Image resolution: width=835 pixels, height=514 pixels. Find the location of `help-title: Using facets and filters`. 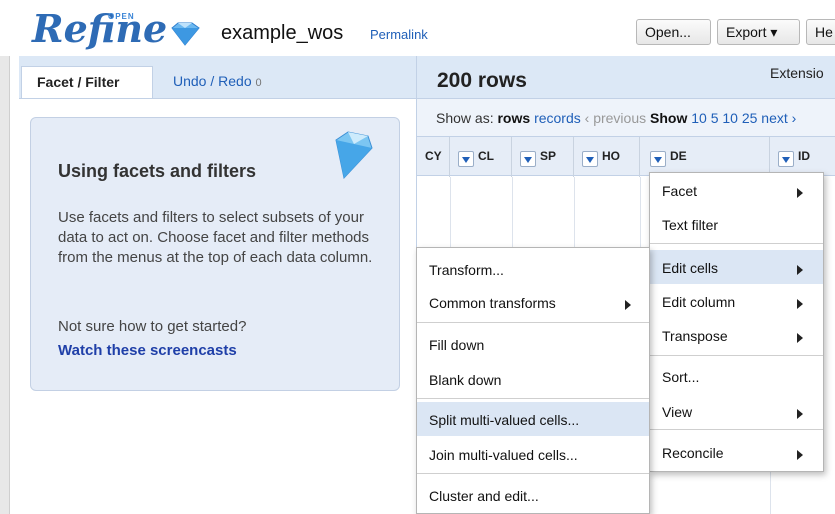

help-title: Using facets and filters is located at coordinates (157, 171).